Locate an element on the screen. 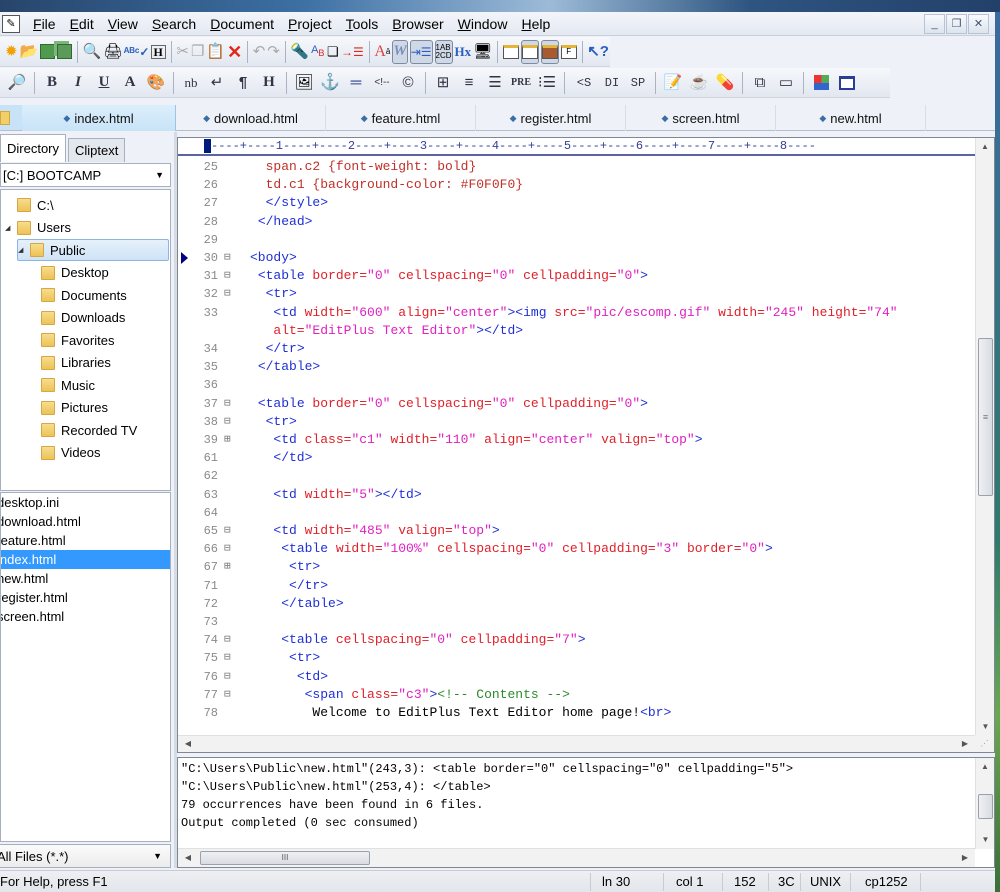 This screenshot has width=1000, height=892. code-line: 71 </tr> is located at coordinates (576, 586).